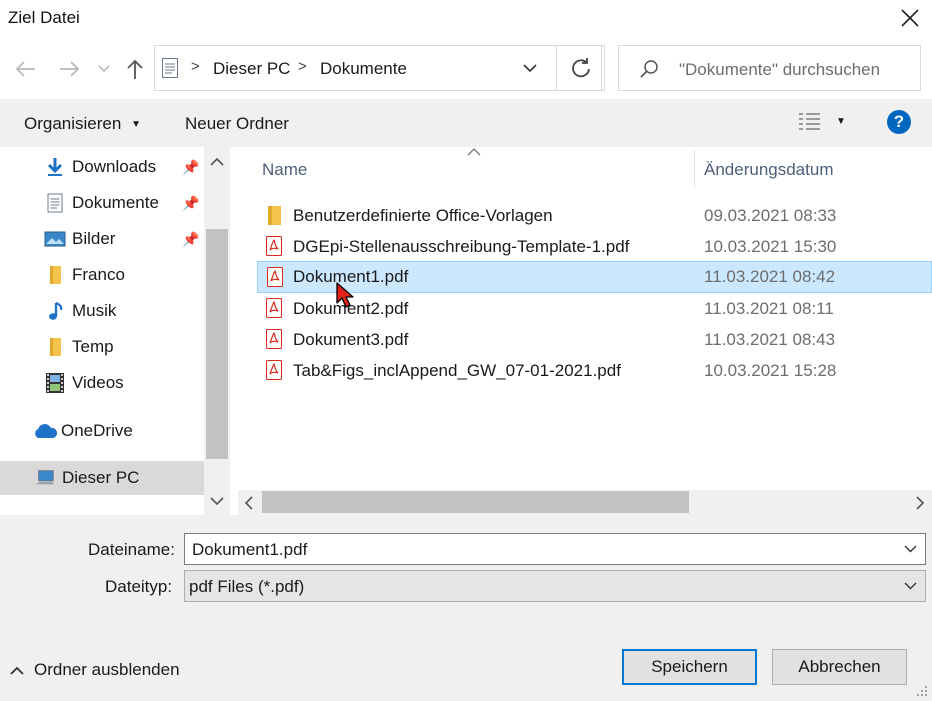 The height and width of the screenshot is (701, 932). I want to click on search-box: "Dokumente" durchsuchen, so click(769, 68).